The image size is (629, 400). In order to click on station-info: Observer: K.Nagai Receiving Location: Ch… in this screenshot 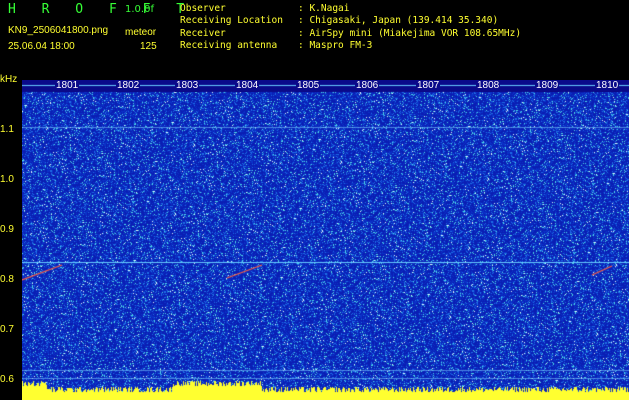, I will do `click(350, 28)`.